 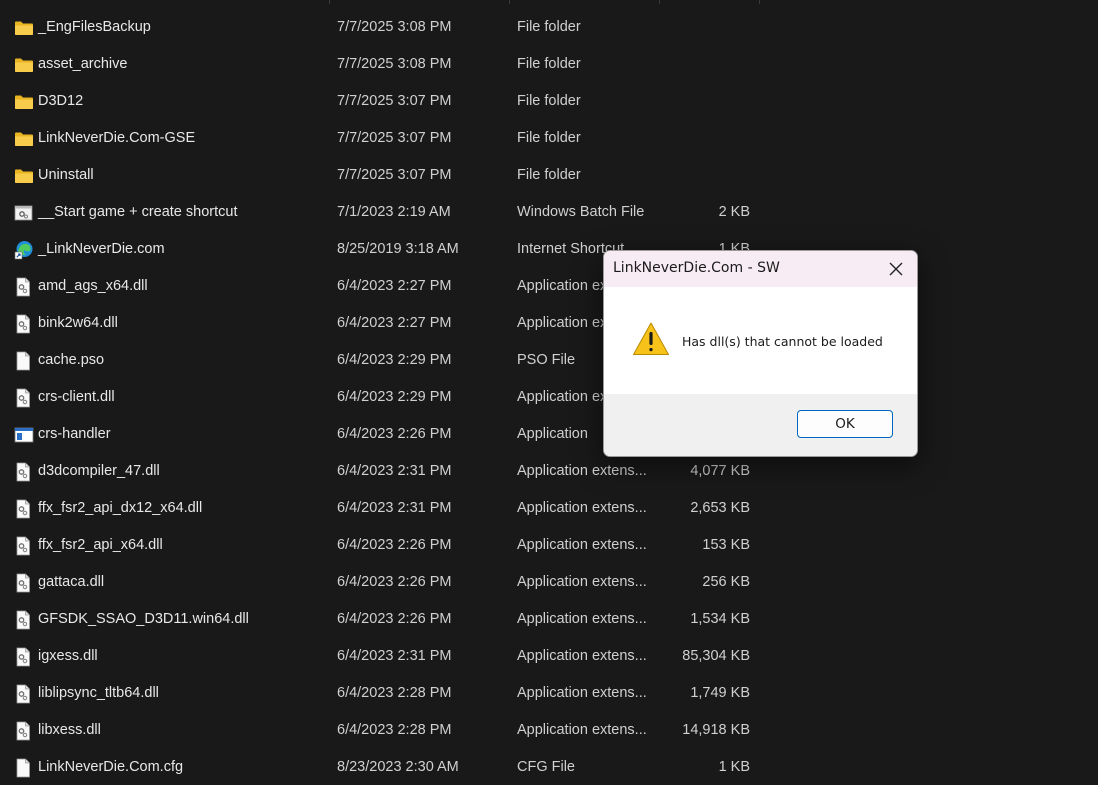 I want to click on dialog-title-bar: LinkNeverDie.Com - SW, so click(x=760, y=269).